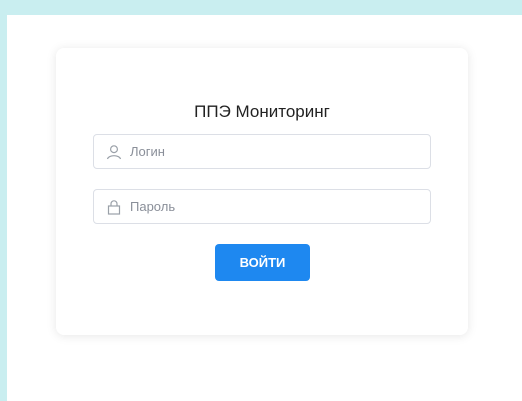 This screenshot has height=401, width=522. I want to click on lock-icon, so click(114, 207).